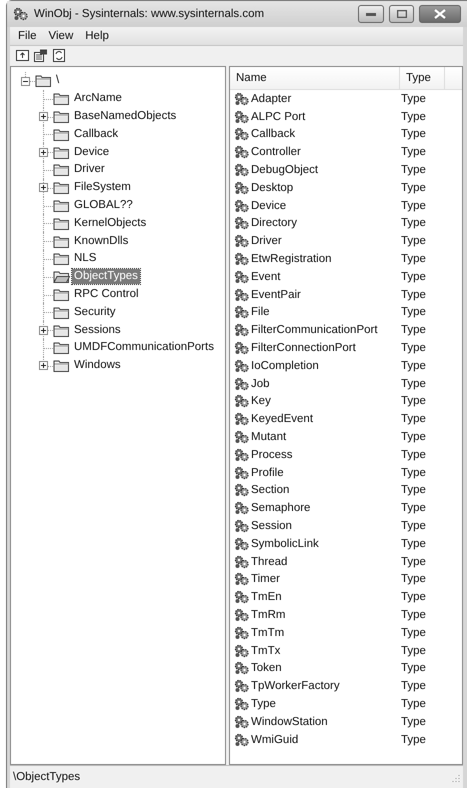  Describe the element at coordinates (106, 294) in the screenshot. I see `tree-item: RPC Control` at that location.